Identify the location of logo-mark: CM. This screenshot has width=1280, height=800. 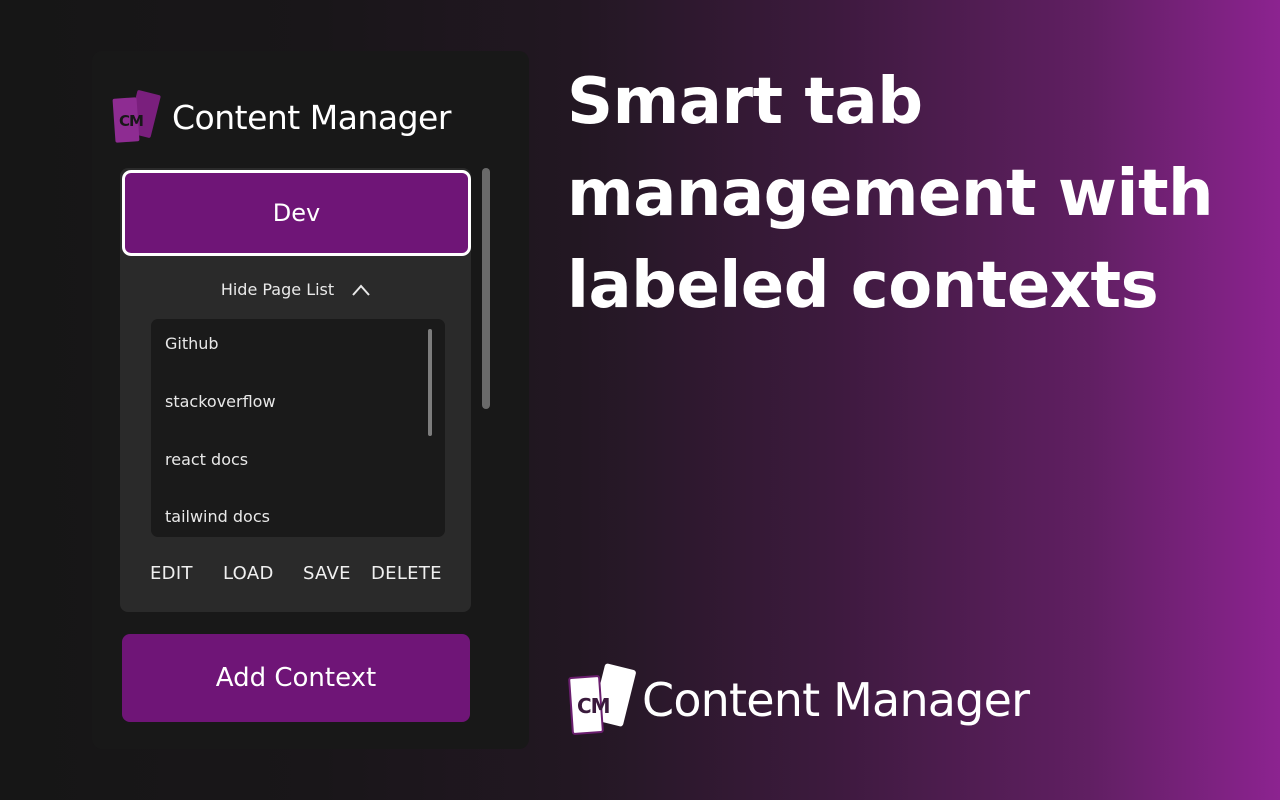
(131, 121).